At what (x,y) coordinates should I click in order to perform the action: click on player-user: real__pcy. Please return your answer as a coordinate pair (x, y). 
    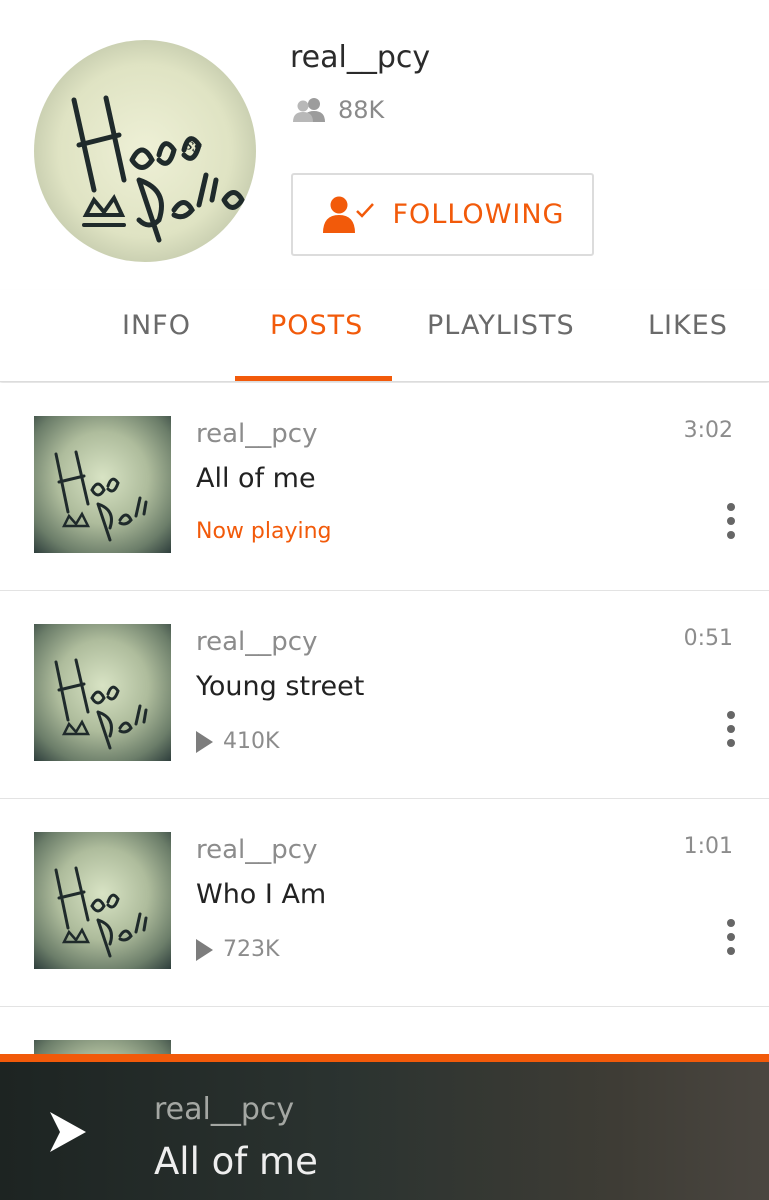
    Looking at the image, I should click on (224, 1109).